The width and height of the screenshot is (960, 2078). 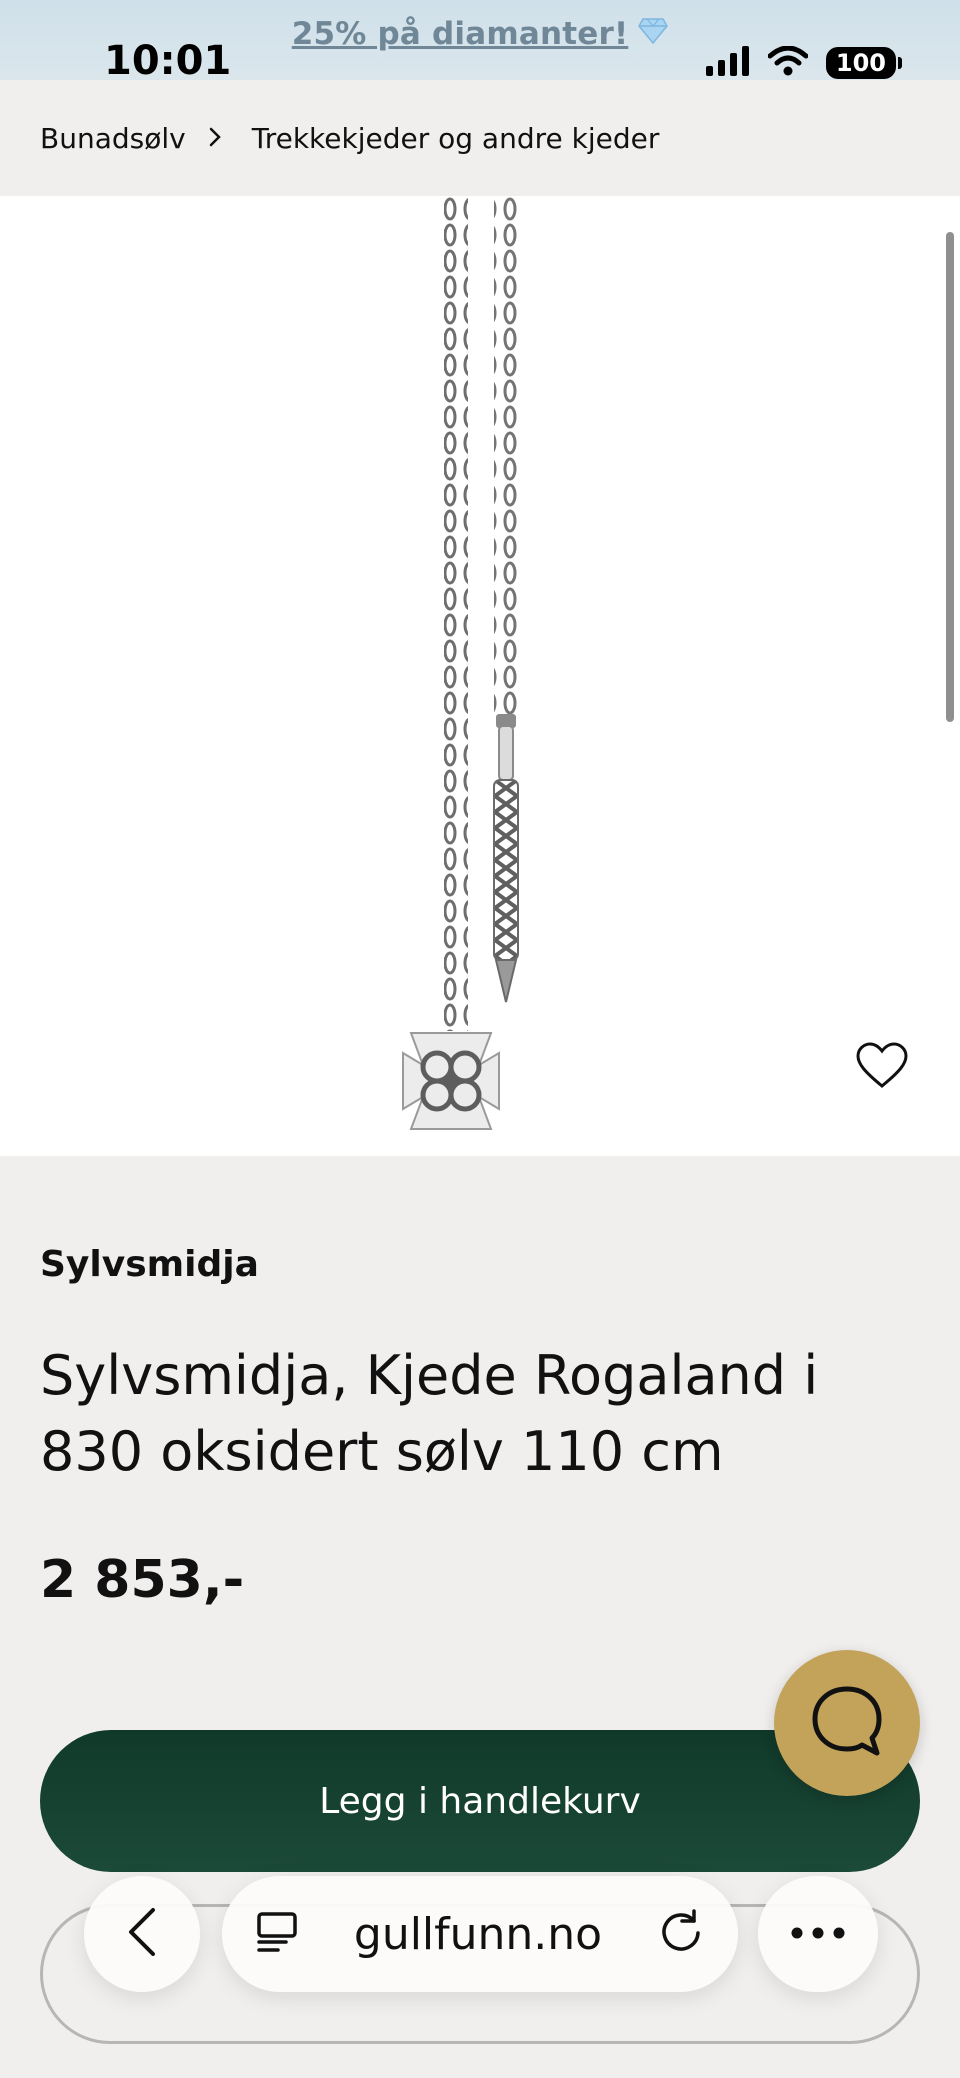 I want to click on address-bar: gullfunn.no, so click(x=480, y=1934).